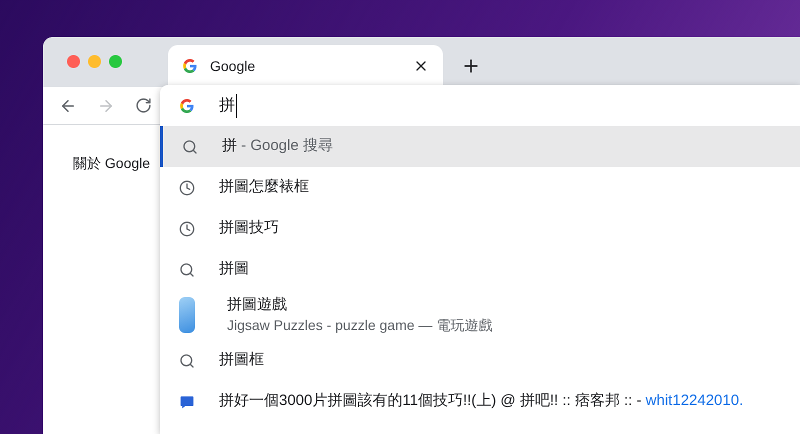 The width and height of the screenshot is (800, 434). Describe the element at coordinates (480, 105) in the screenshot. I see `omnibox-field: 拼` at that location.